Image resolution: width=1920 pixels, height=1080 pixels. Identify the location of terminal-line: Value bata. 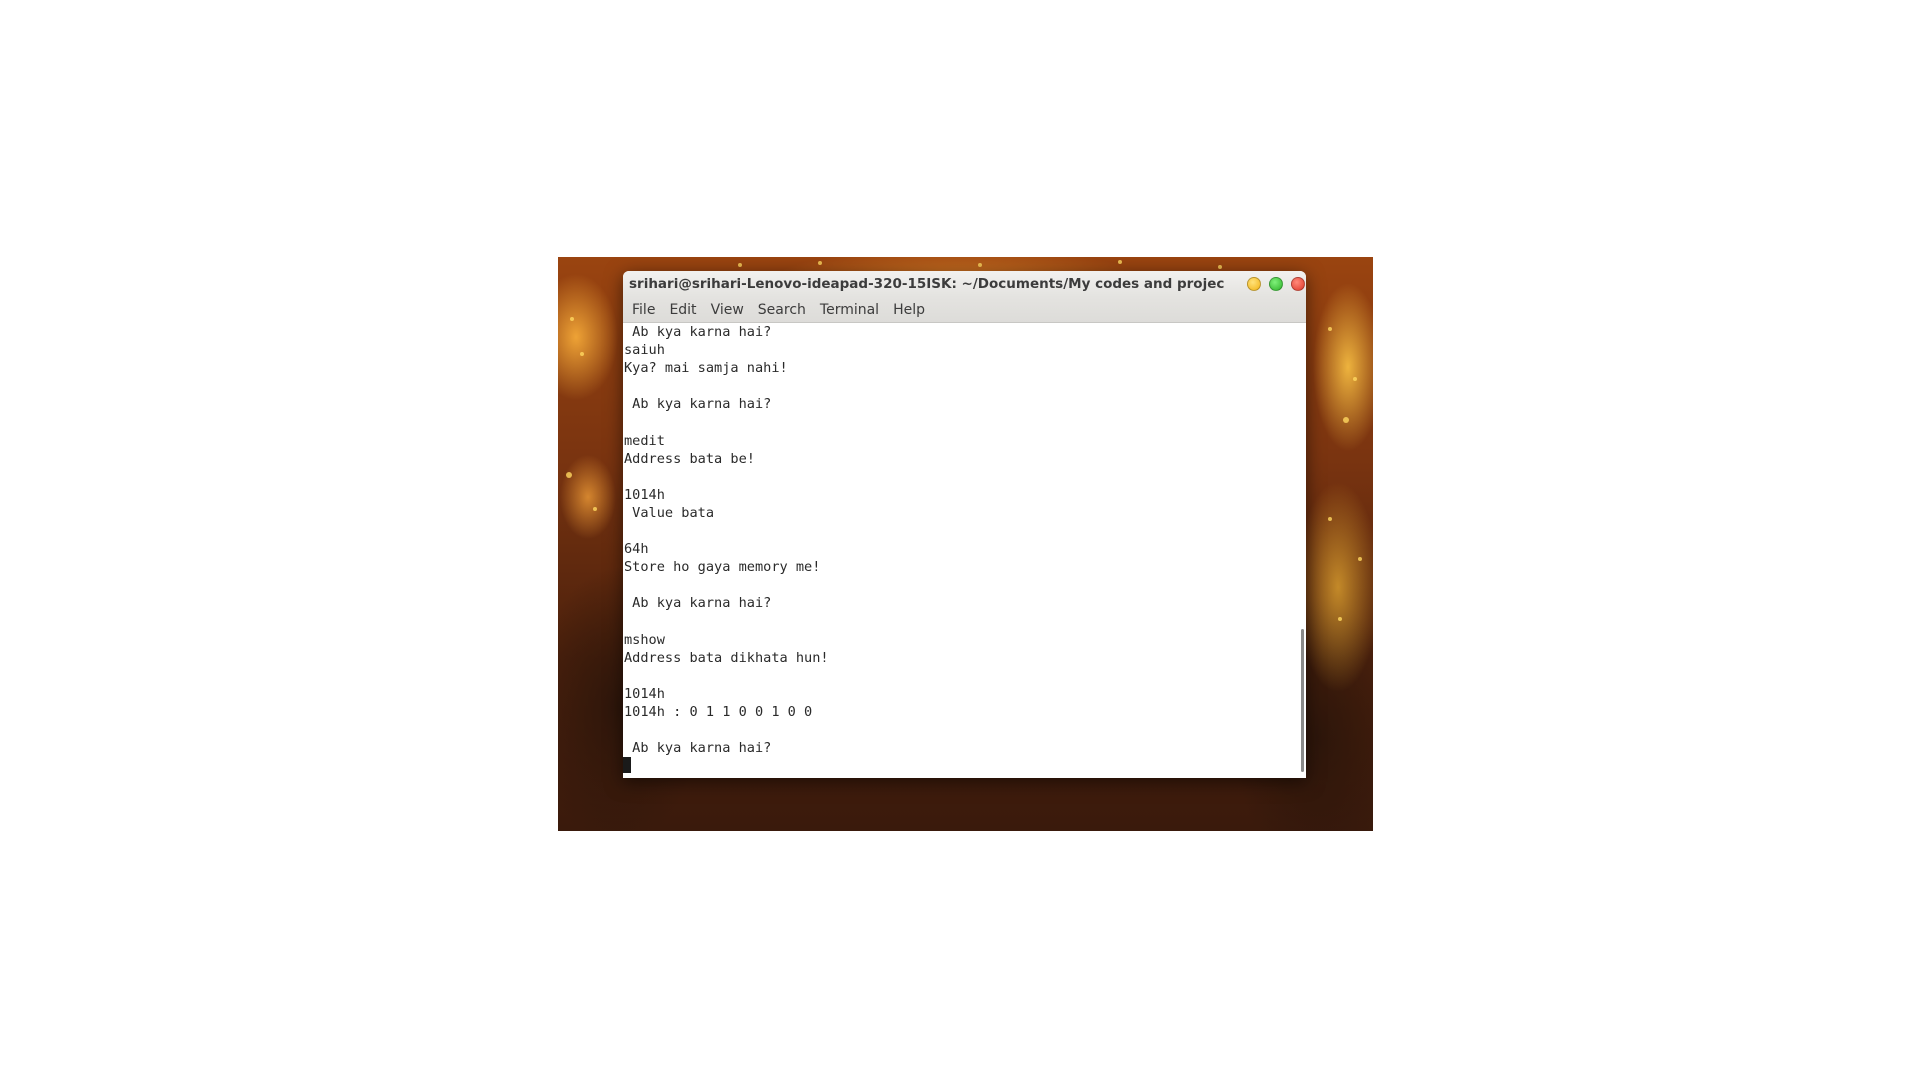
(669, 512).